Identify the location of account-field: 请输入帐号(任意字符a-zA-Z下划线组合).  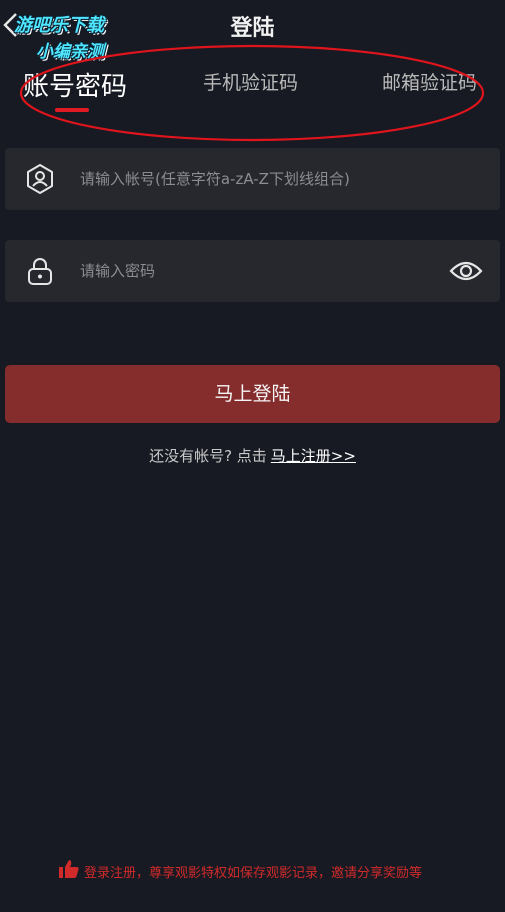
(252, 179).